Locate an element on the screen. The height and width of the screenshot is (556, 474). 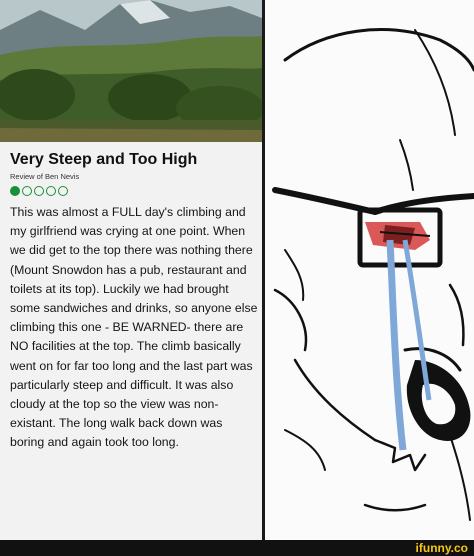
review-subject: Review of Ben Nevis is located at coordinates (45, 176).